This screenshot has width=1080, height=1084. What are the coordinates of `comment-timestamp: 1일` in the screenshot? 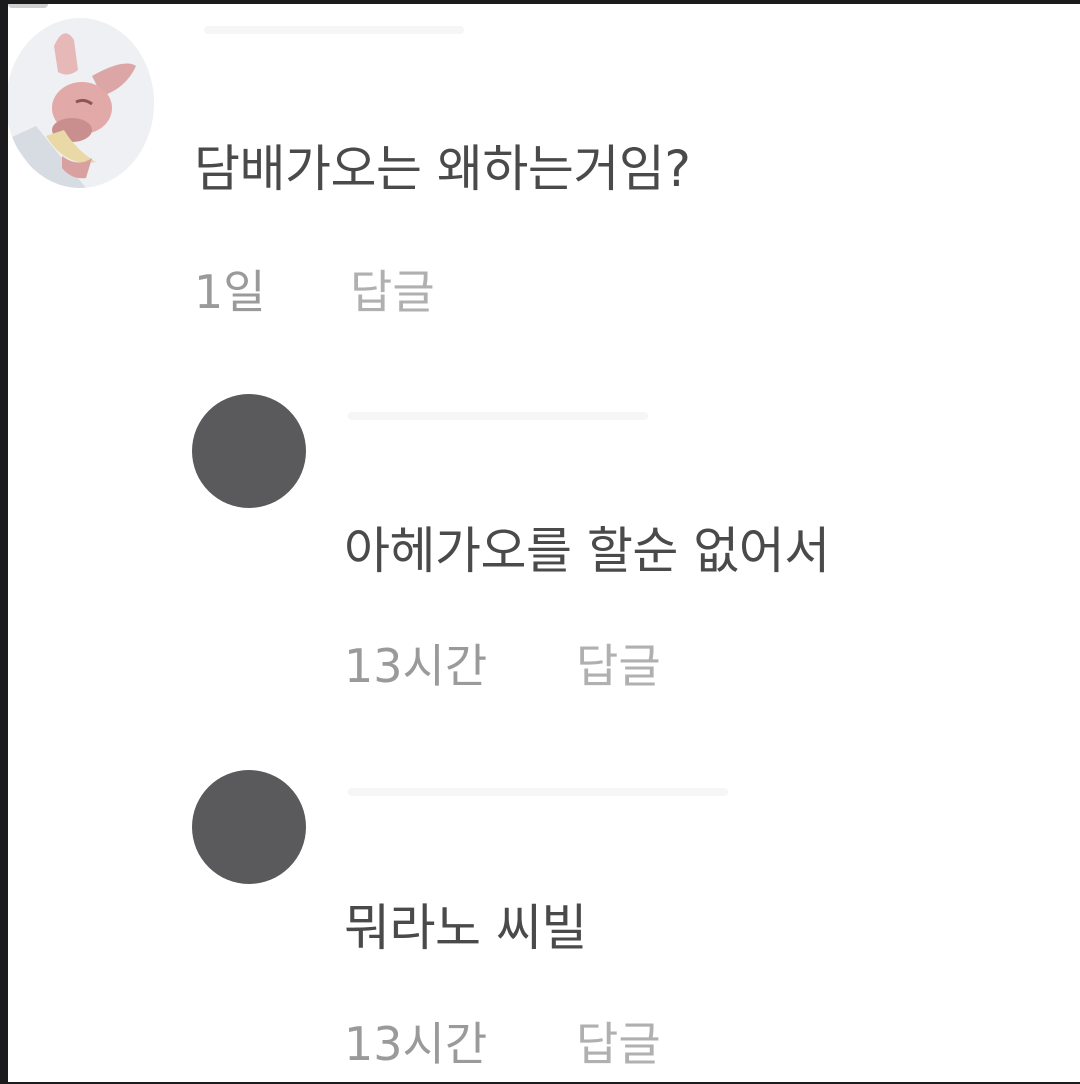 It's located at (230, 292).